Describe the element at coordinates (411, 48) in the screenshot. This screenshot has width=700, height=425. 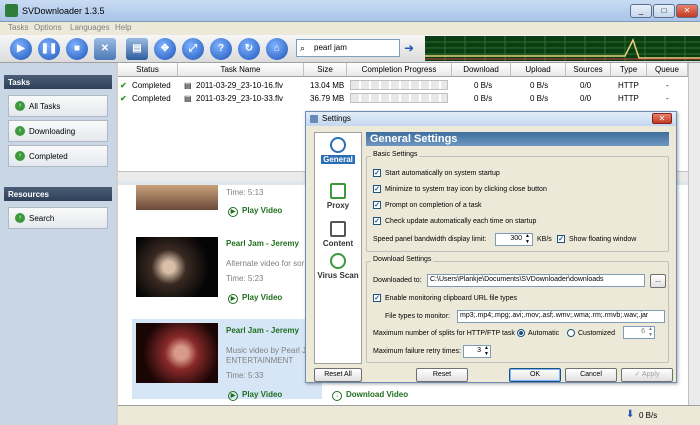
I see `go-arrow-icon: ➜` at that location.